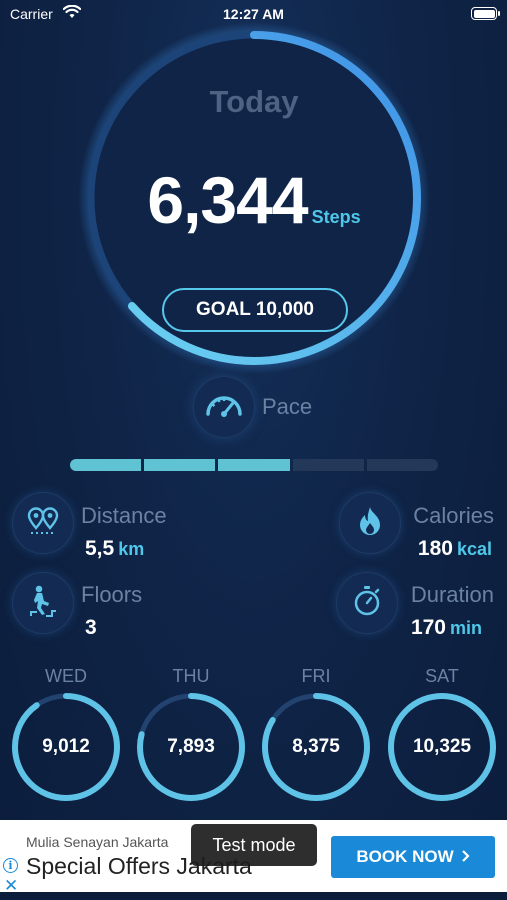 The width and height of the screenshot is (507, 900). I want to click on day-label-wed: WED, so click(66, 676).